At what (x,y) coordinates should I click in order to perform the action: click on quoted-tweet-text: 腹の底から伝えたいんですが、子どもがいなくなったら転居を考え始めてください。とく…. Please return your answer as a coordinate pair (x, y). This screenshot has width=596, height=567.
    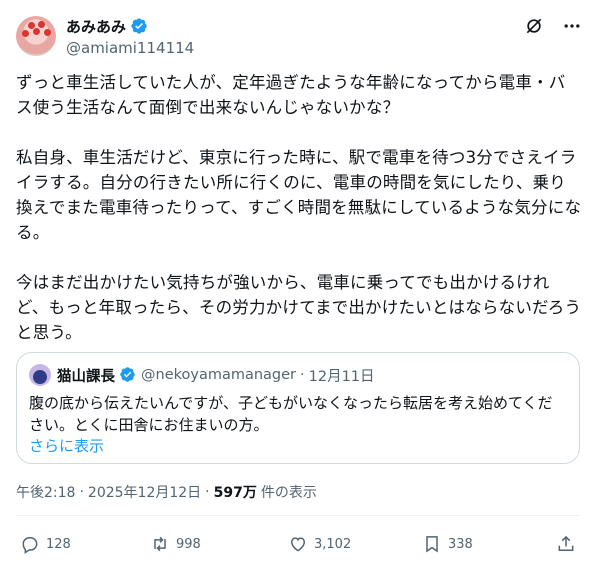
    Looking at the image, I should click on (291, 414).